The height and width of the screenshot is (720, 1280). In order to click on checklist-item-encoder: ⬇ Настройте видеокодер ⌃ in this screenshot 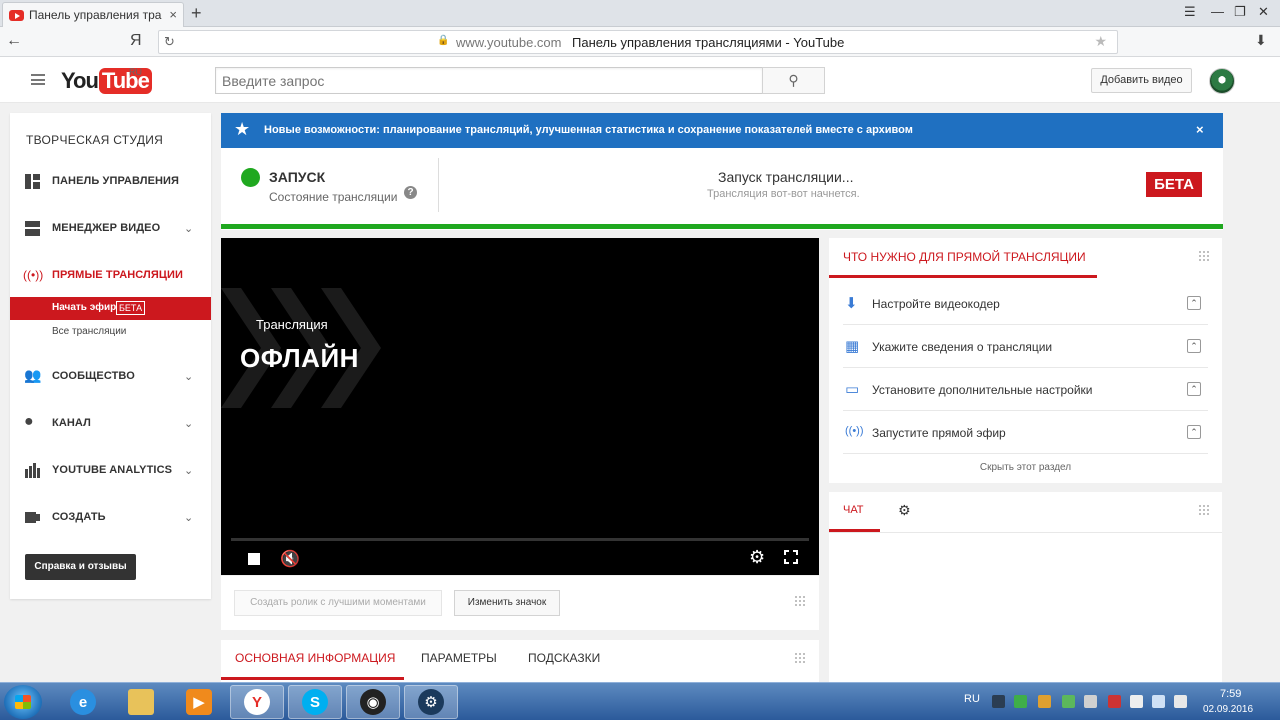, I will do `click(1025, 303)`.